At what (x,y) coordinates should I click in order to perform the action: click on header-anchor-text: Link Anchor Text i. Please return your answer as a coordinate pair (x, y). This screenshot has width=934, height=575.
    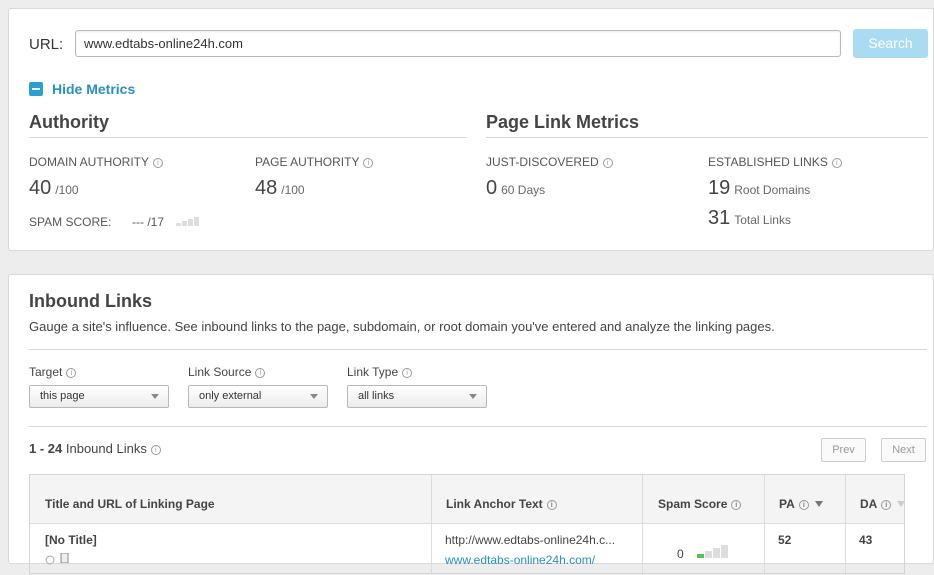
    Looking at the image, I should click on (494, 499).